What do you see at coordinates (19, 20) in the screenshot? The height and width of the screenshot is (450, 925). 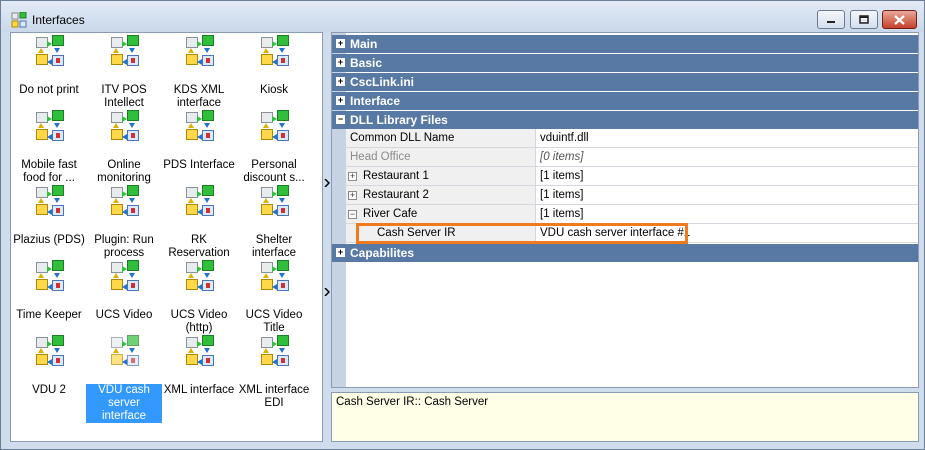 I see `interfaces-app-icon` at bounding box center [19, 20].